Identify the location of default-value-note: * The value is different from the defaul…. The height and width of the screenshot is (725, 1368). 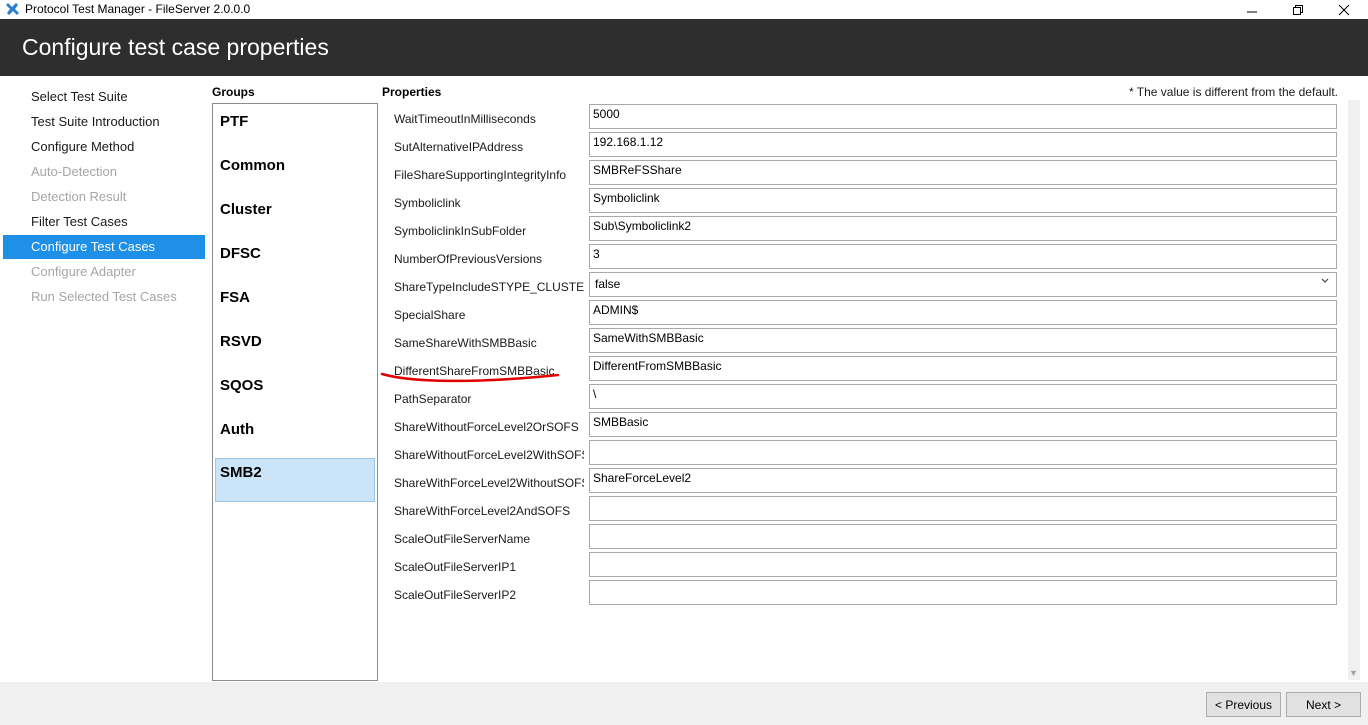
(1233, 92).